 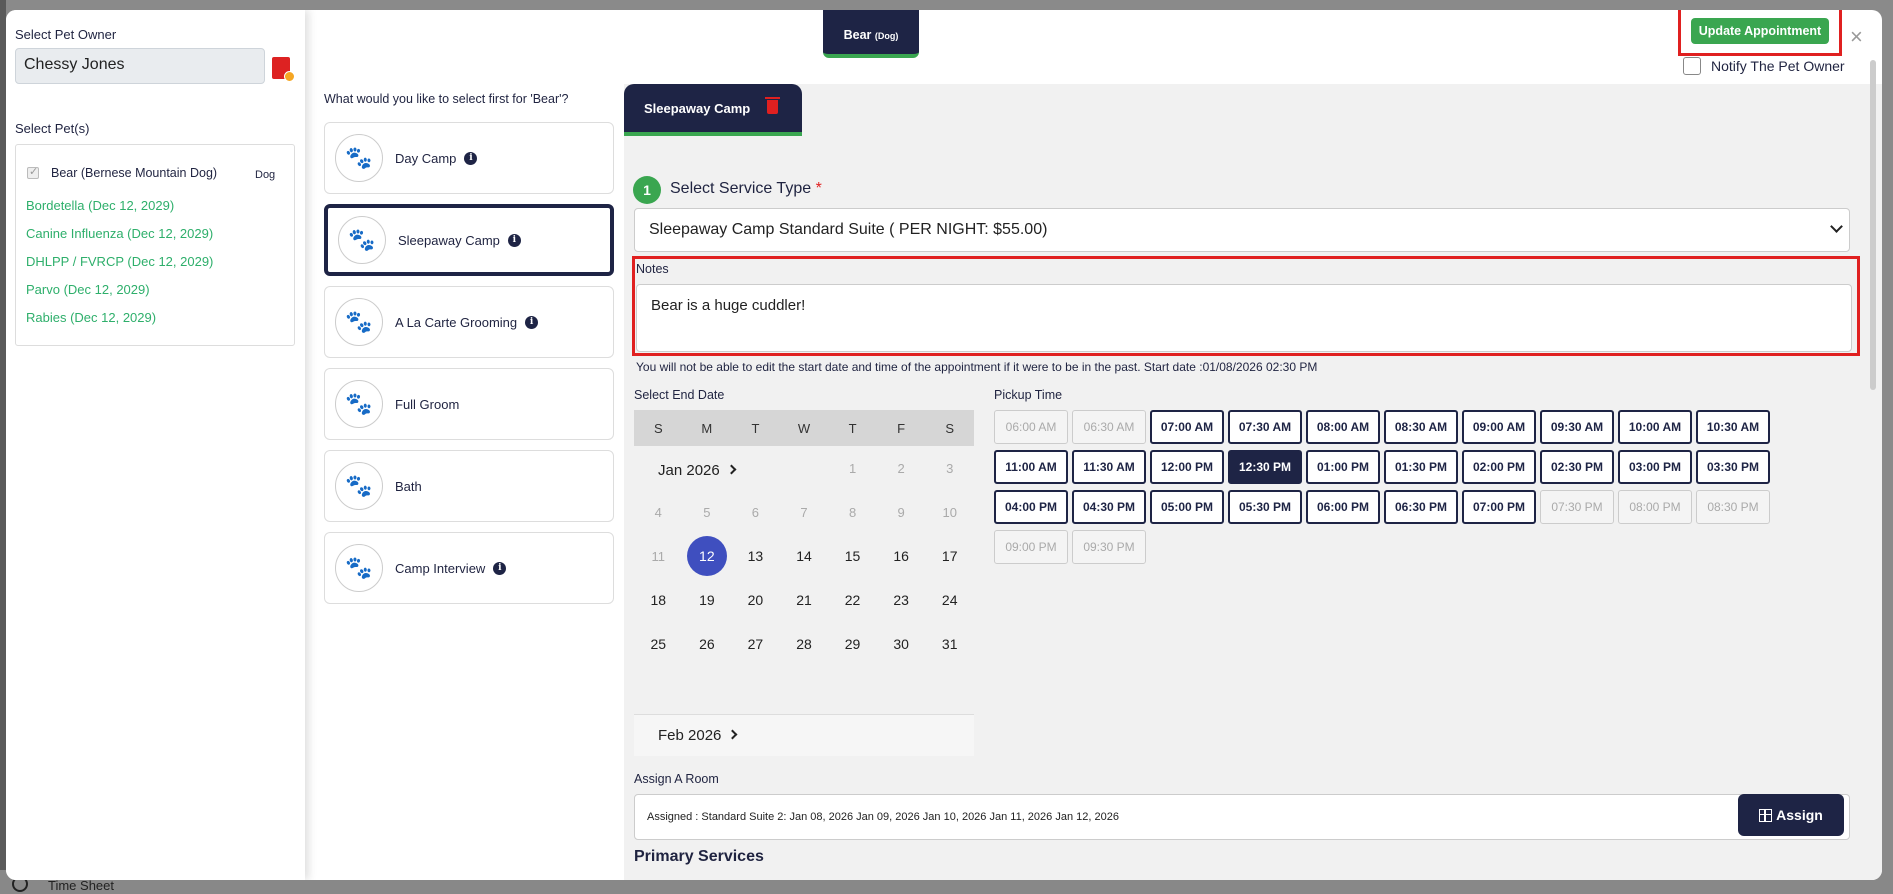 I want to click on service-label: Sleepaway Camp, so click(x=449, y=240).